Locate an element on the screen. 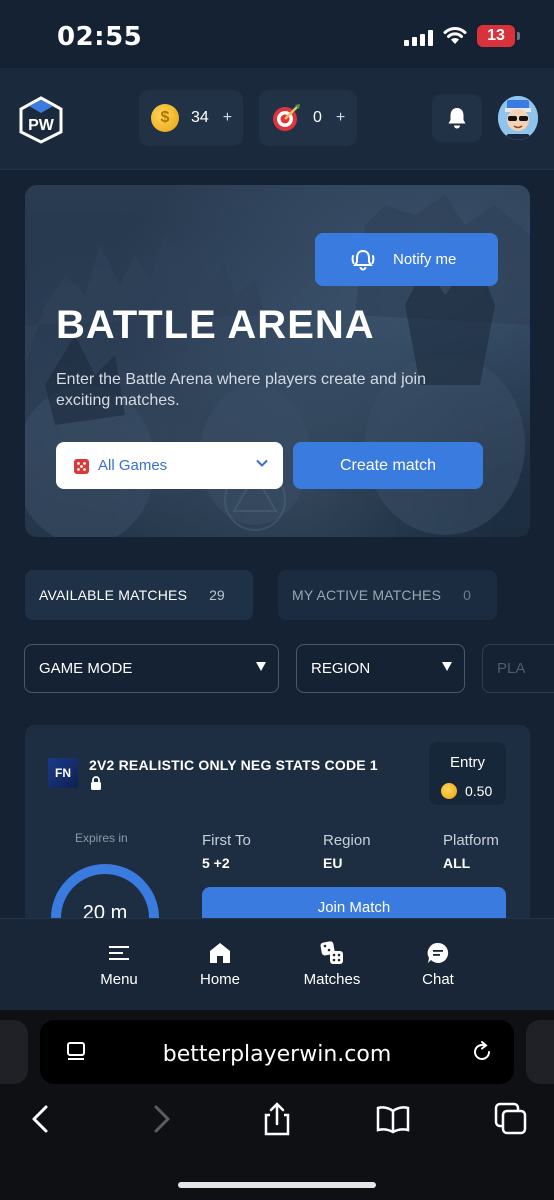 This screenshot has width=554, height=1200. app-header: PW $ 34 + 0 + is located at coordinates (277, 119).